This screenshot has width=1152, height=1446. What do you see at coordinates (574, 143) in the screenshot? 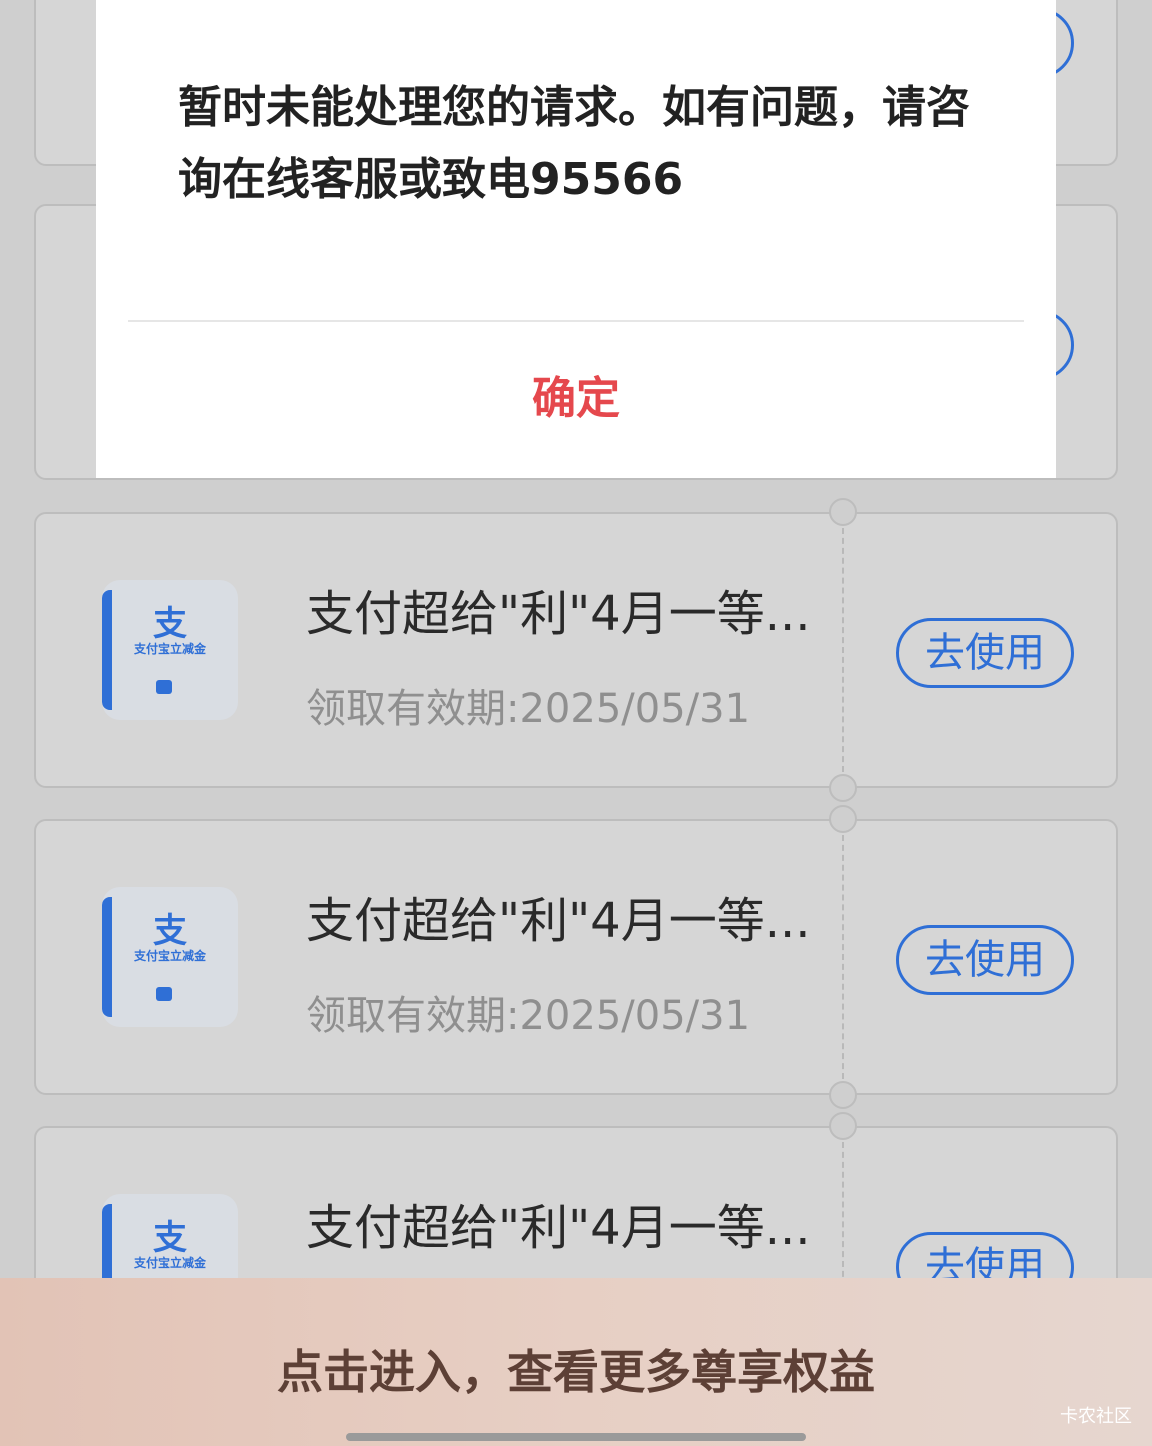
I see `dialog-message: 暂时未能处理您的请求。如有问题，请咨询在线客服或致电95566` at bounding box center [574, 143].